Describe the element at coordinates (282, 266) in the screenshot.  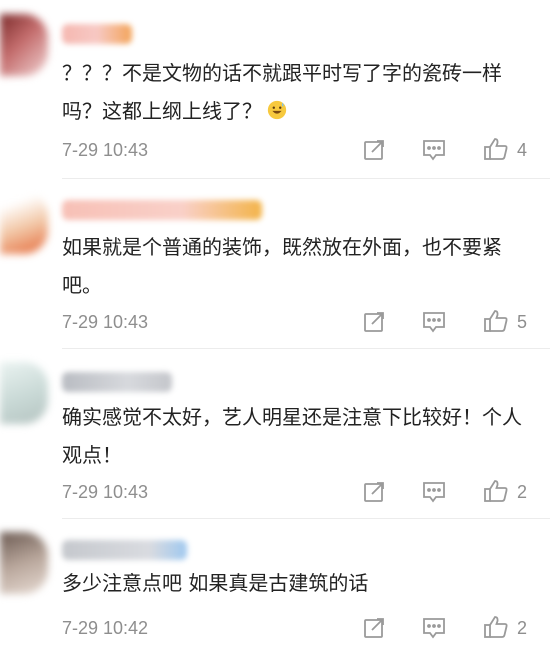
I see `comment-text: 如果就是个普通的装饰，既然放在外面，也不要紧吧。` at that location.